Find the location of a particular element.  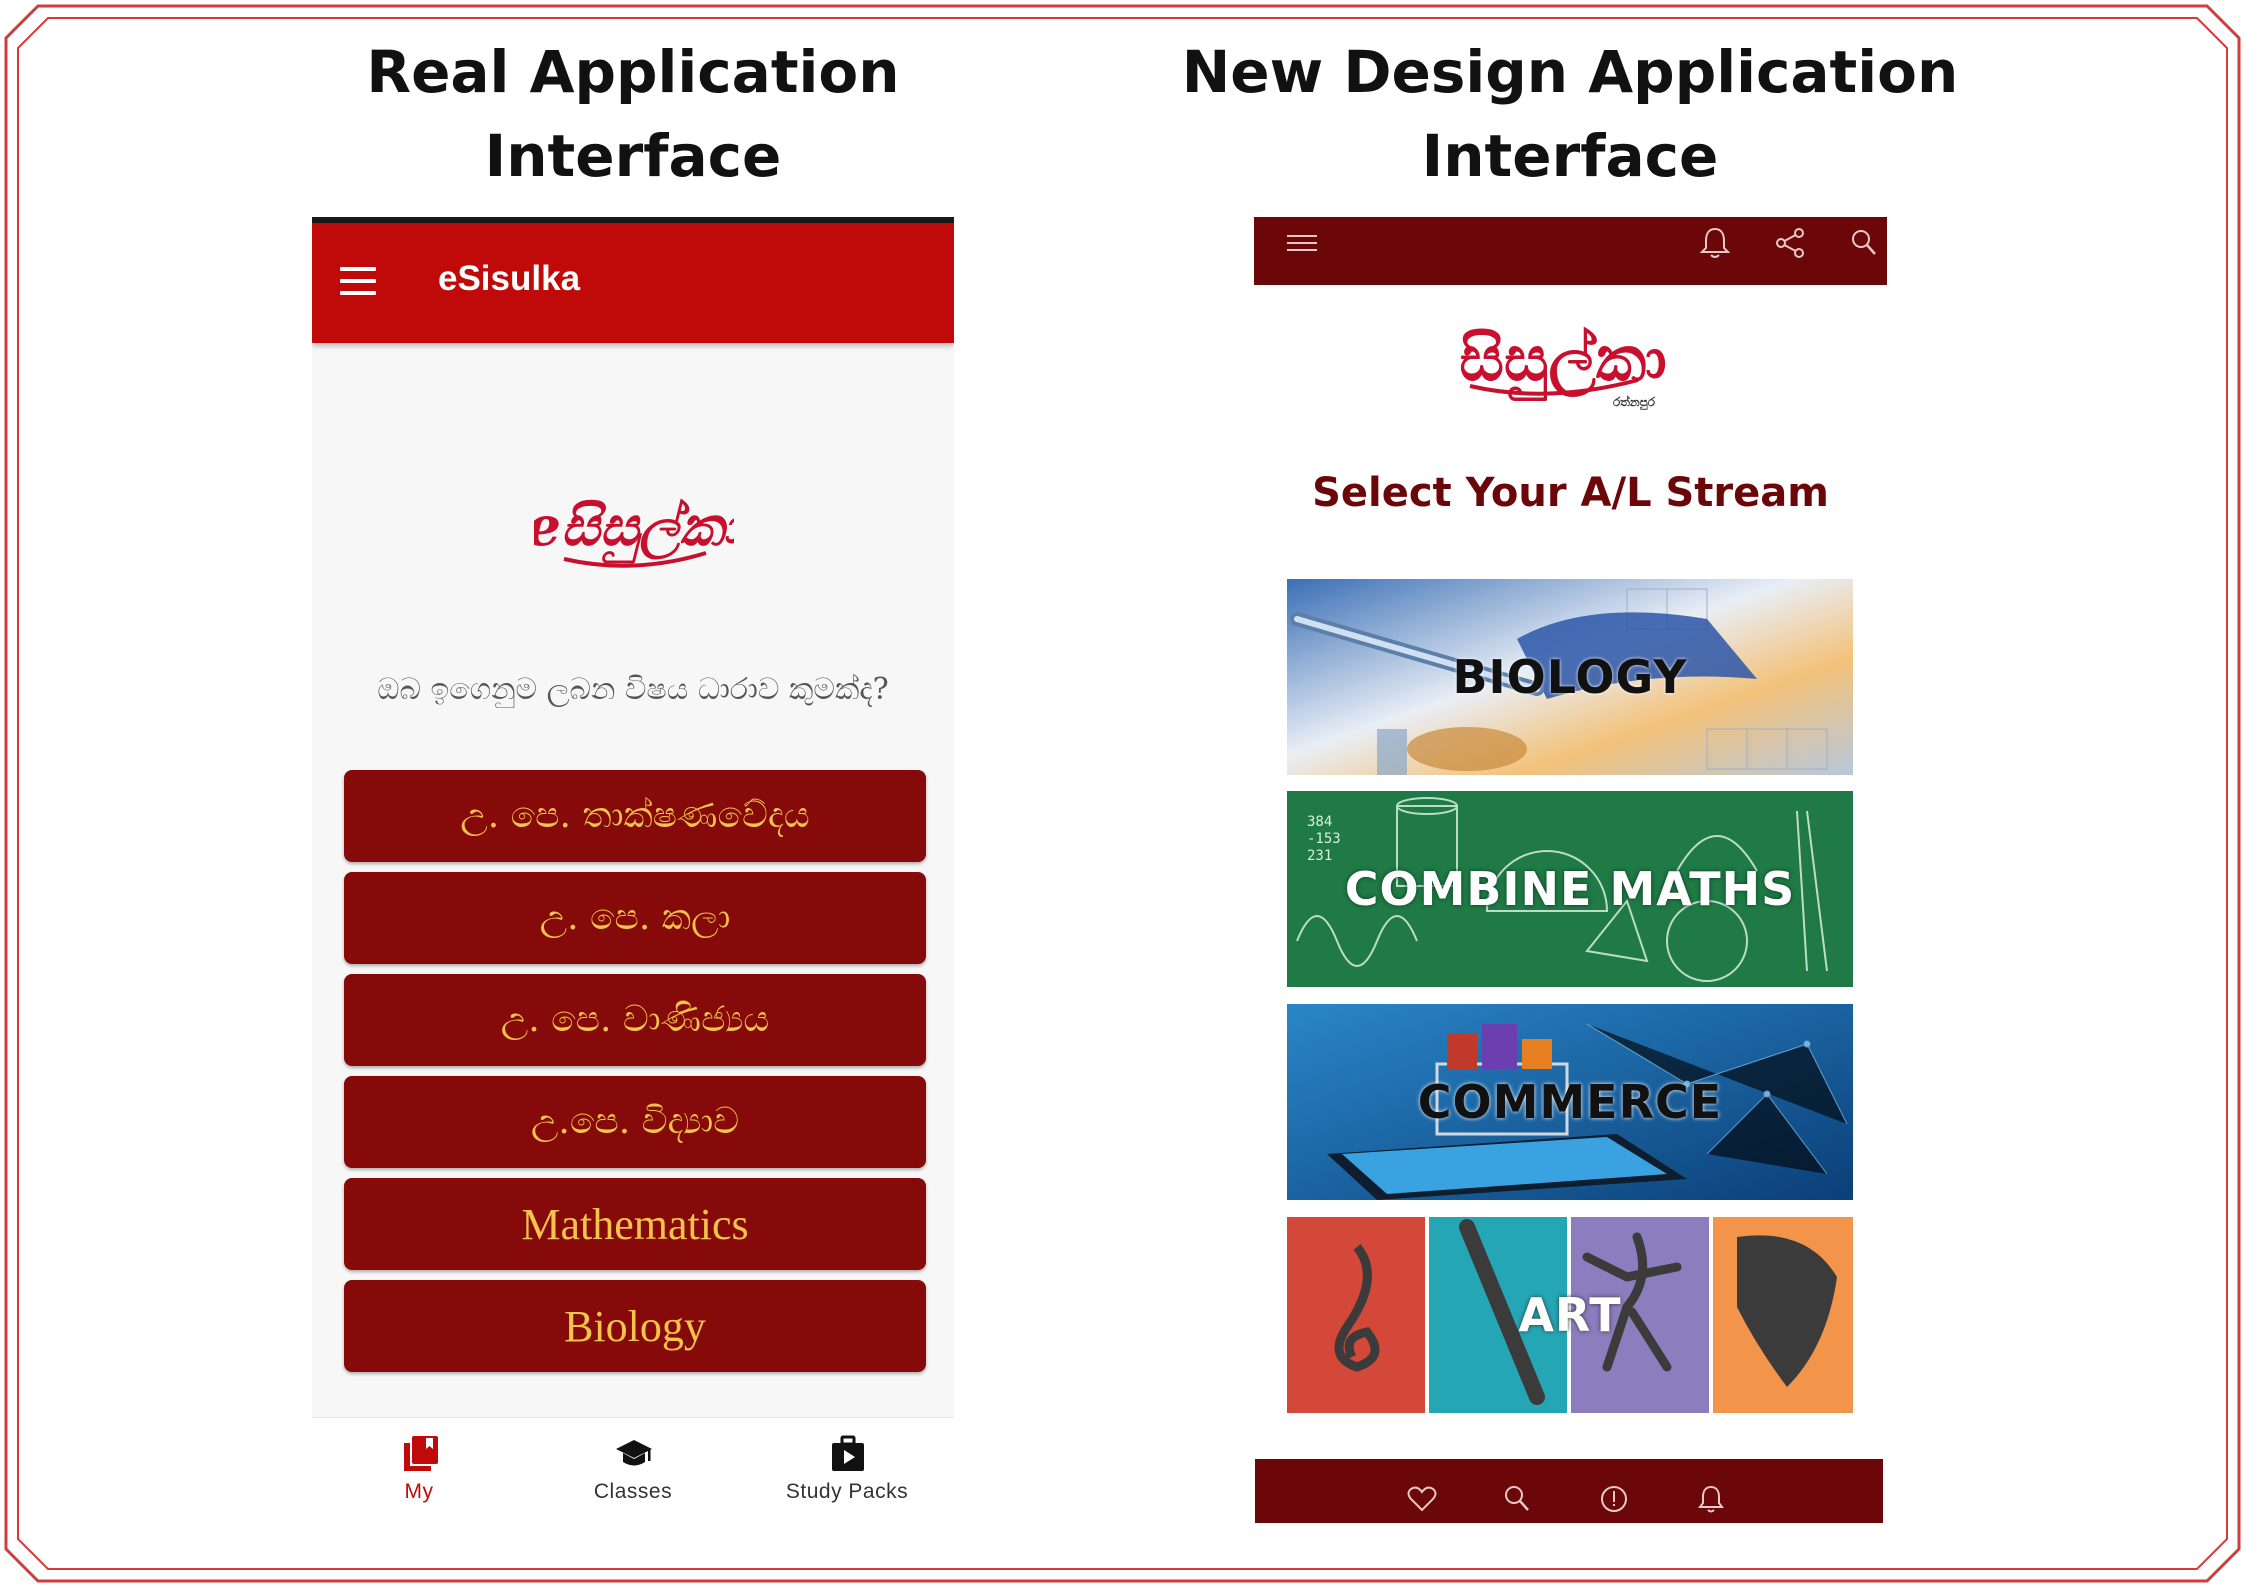

right-heading-line2: Interface is located at coordinates (1570, 156).